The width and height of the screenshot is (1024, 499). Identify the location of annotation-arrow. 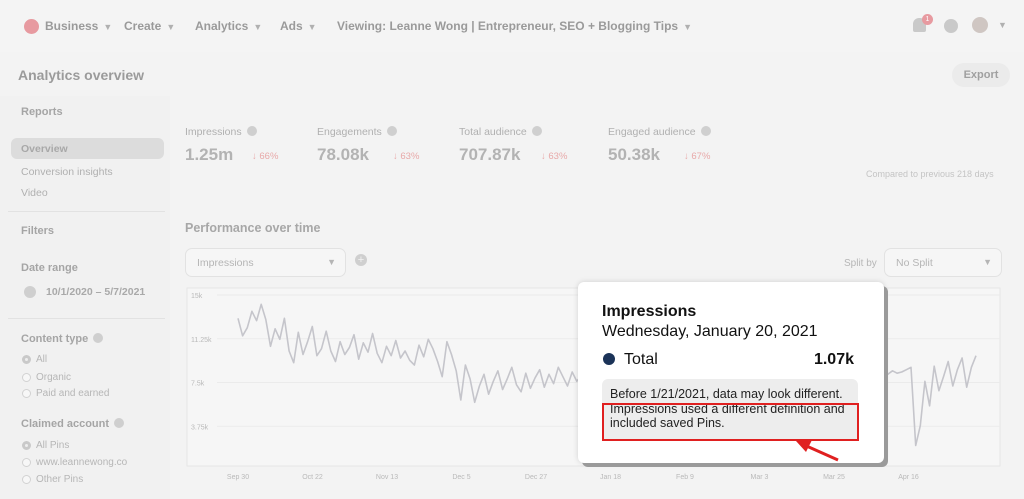
(817, 451).